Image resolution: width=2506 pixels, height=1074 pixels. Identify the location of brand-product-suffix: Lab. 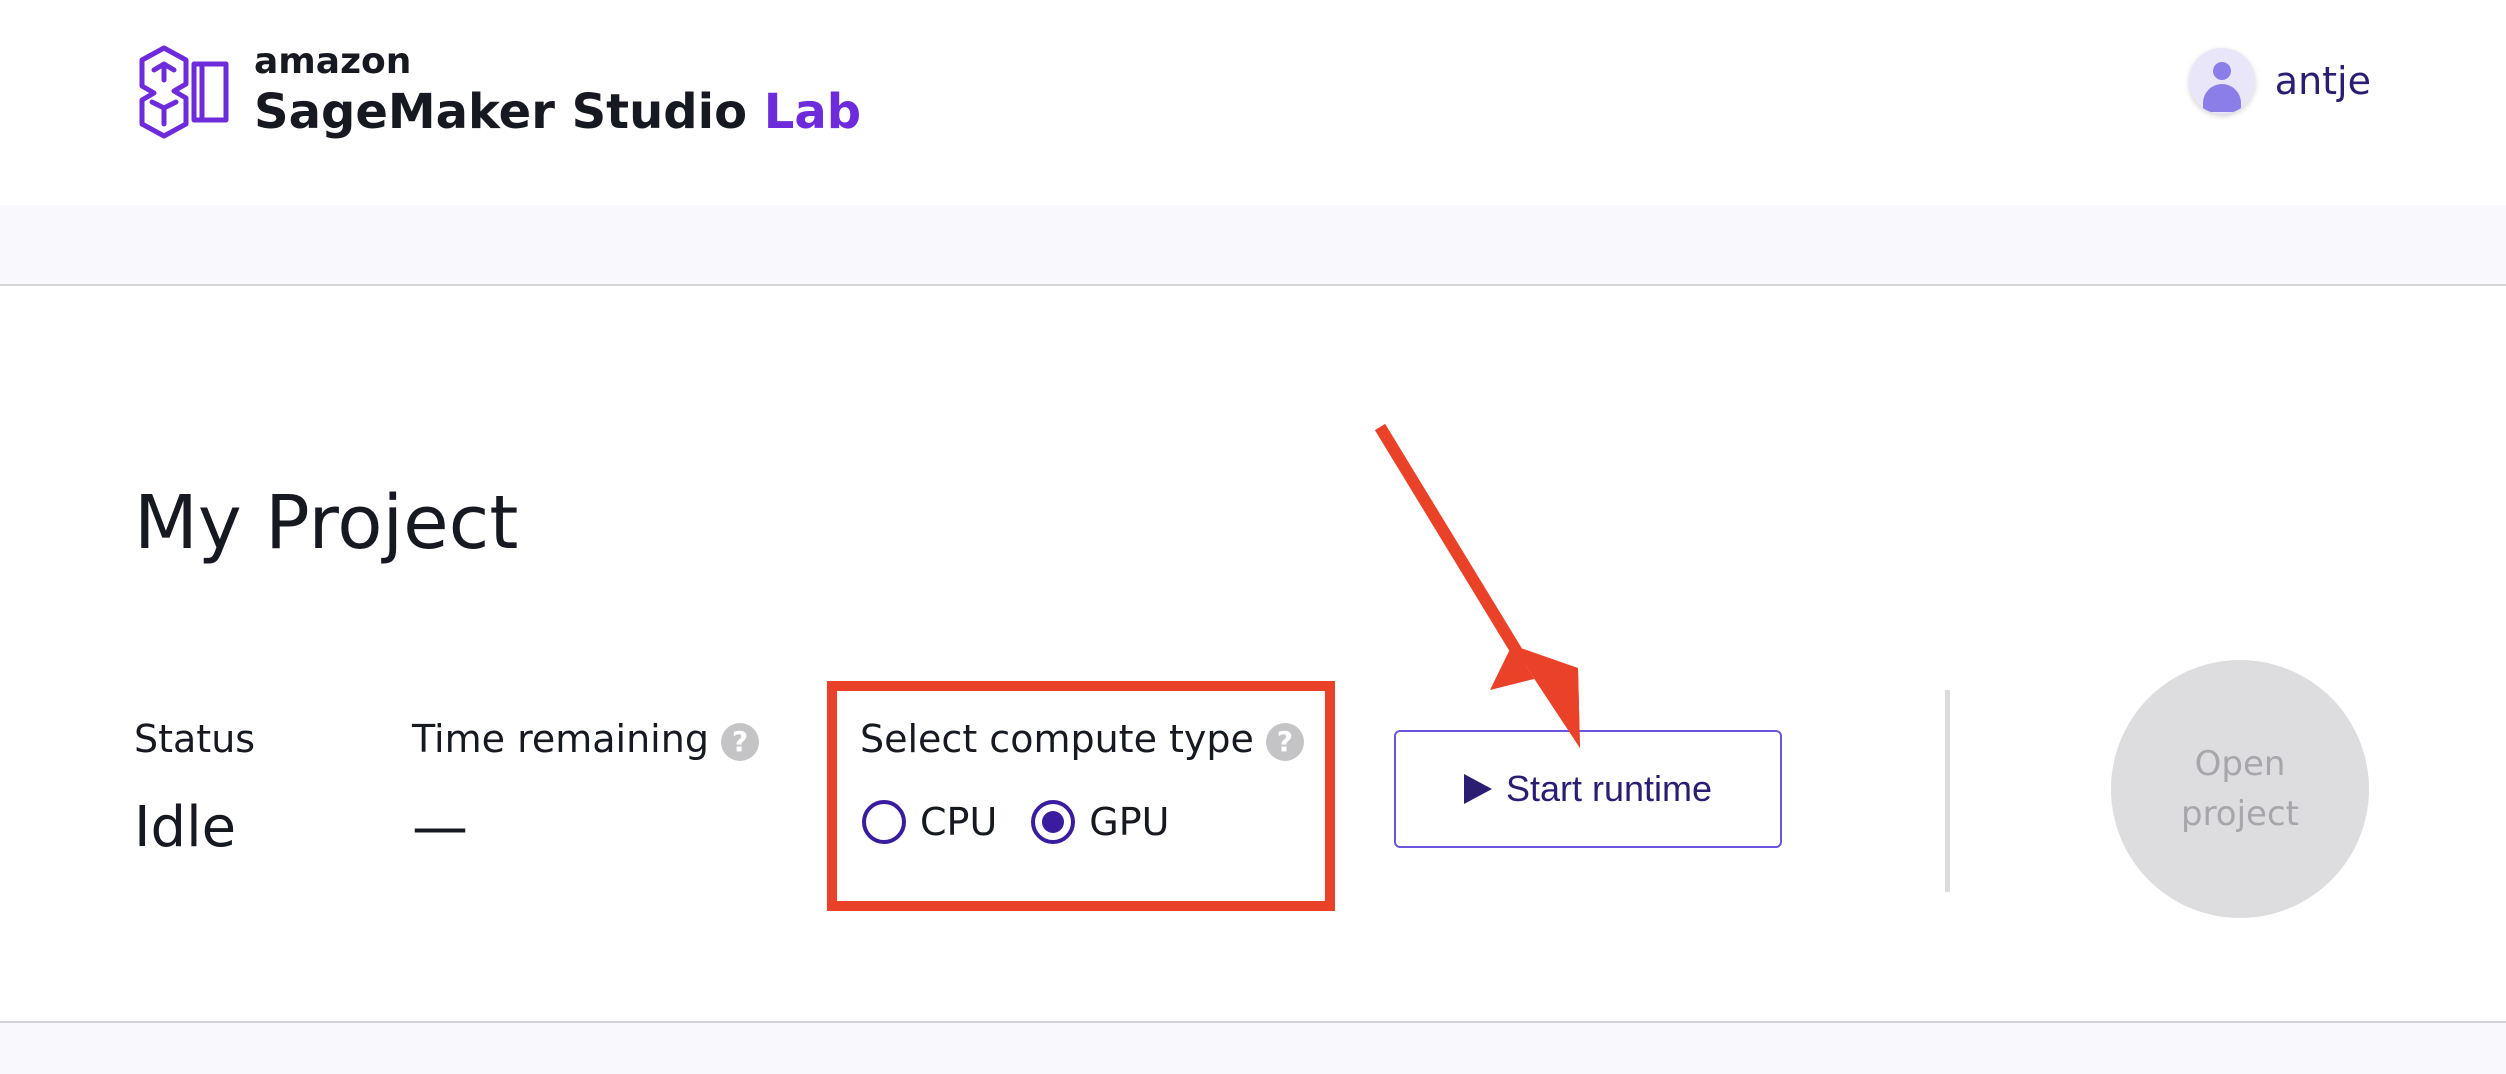
(812, 112).